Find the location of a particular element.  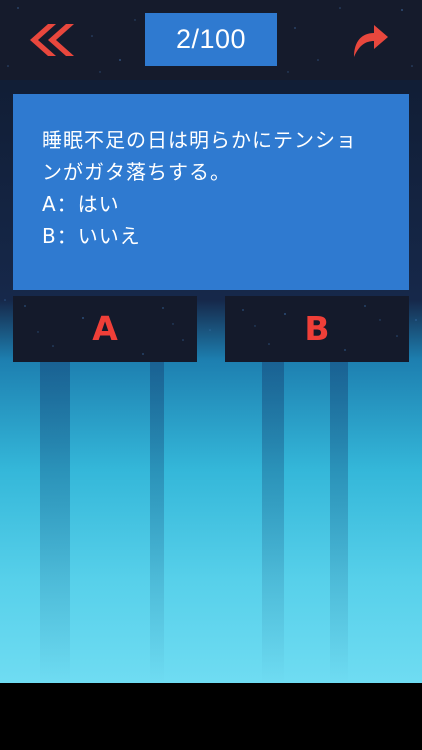

answer-a-button: A is located at coordinates (105, 329).